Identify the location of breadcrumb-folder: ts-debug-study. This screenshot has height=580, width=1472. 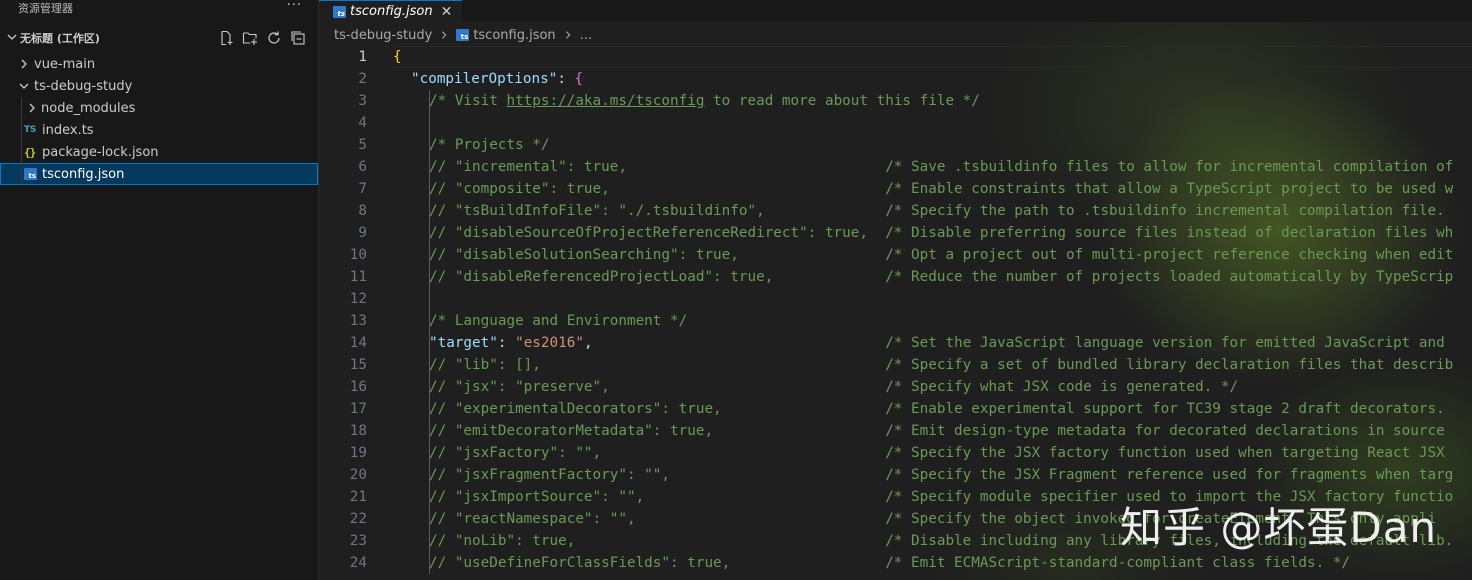
(383, 35).